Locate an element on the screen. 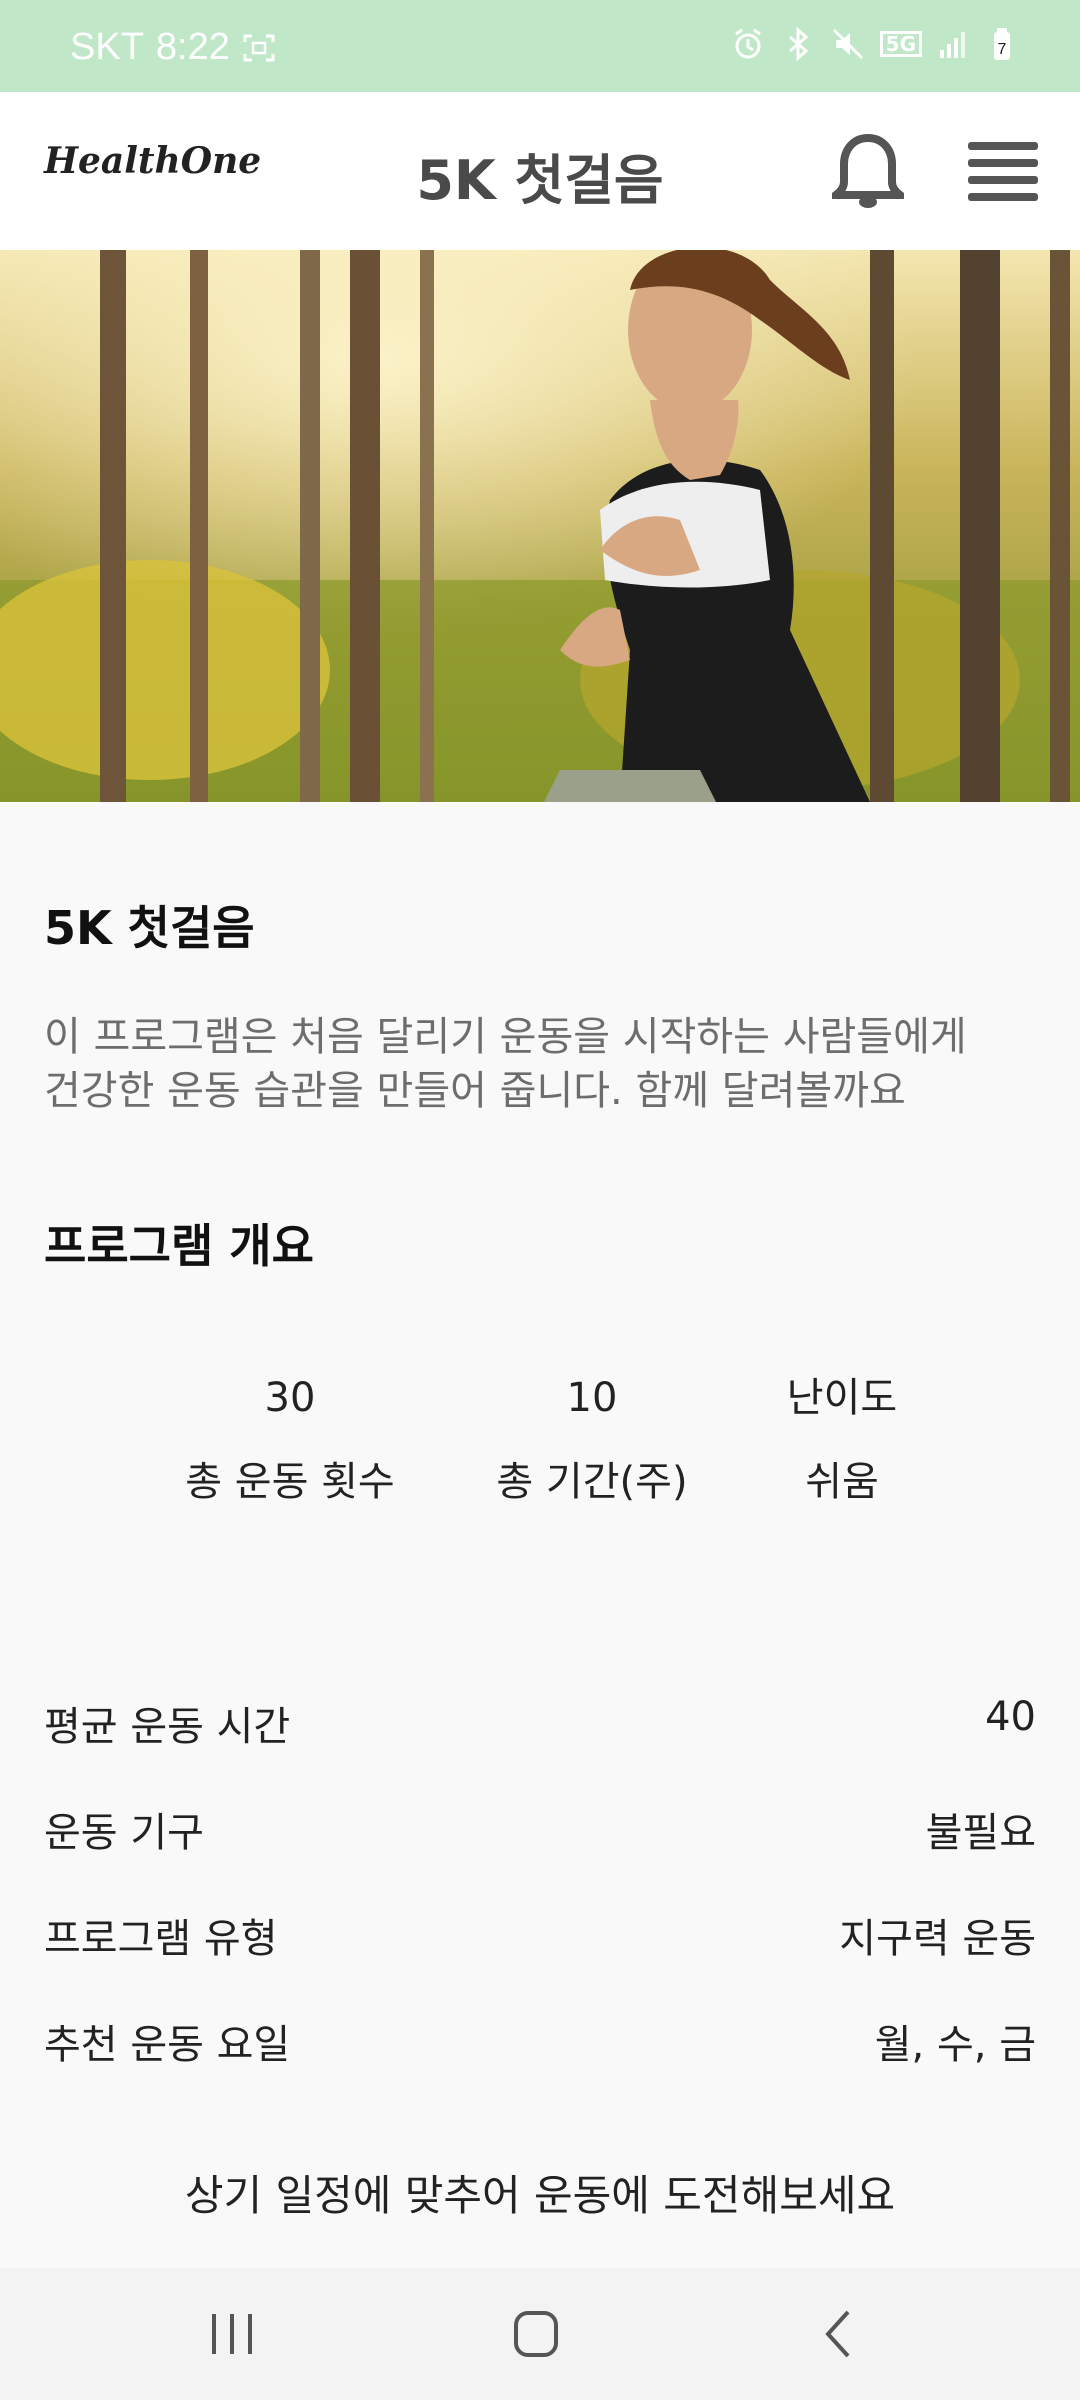 The image size is (1080, 2400). stat-value: 난이도 is located at coordinates (842, 1398).